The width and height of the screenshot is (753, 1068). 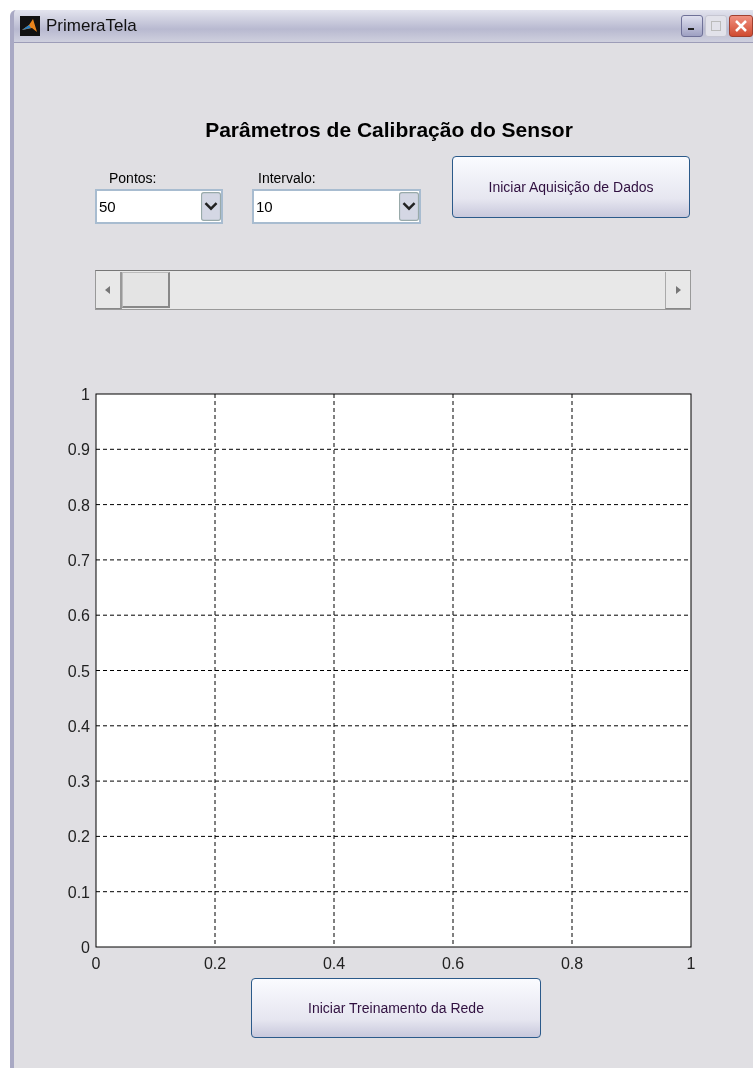 I want to click on x-tick-label: 0.2, so click(x=215, y=963).